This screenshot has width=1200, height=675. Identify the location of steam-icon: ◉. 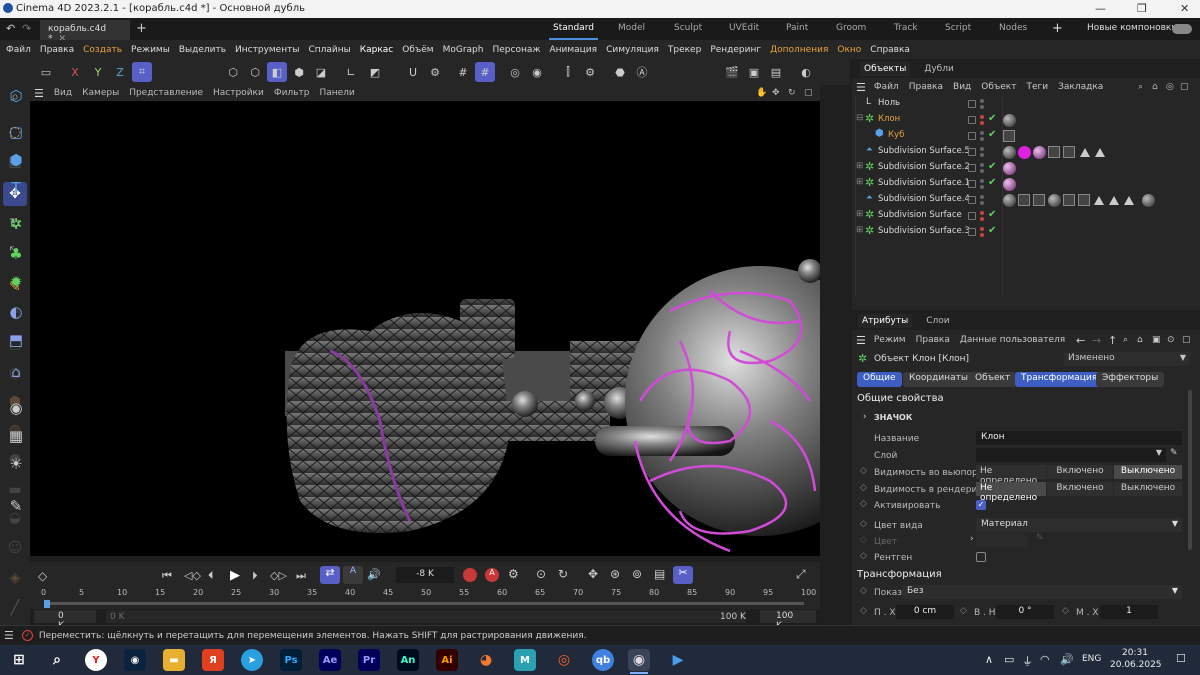
(135, 660).